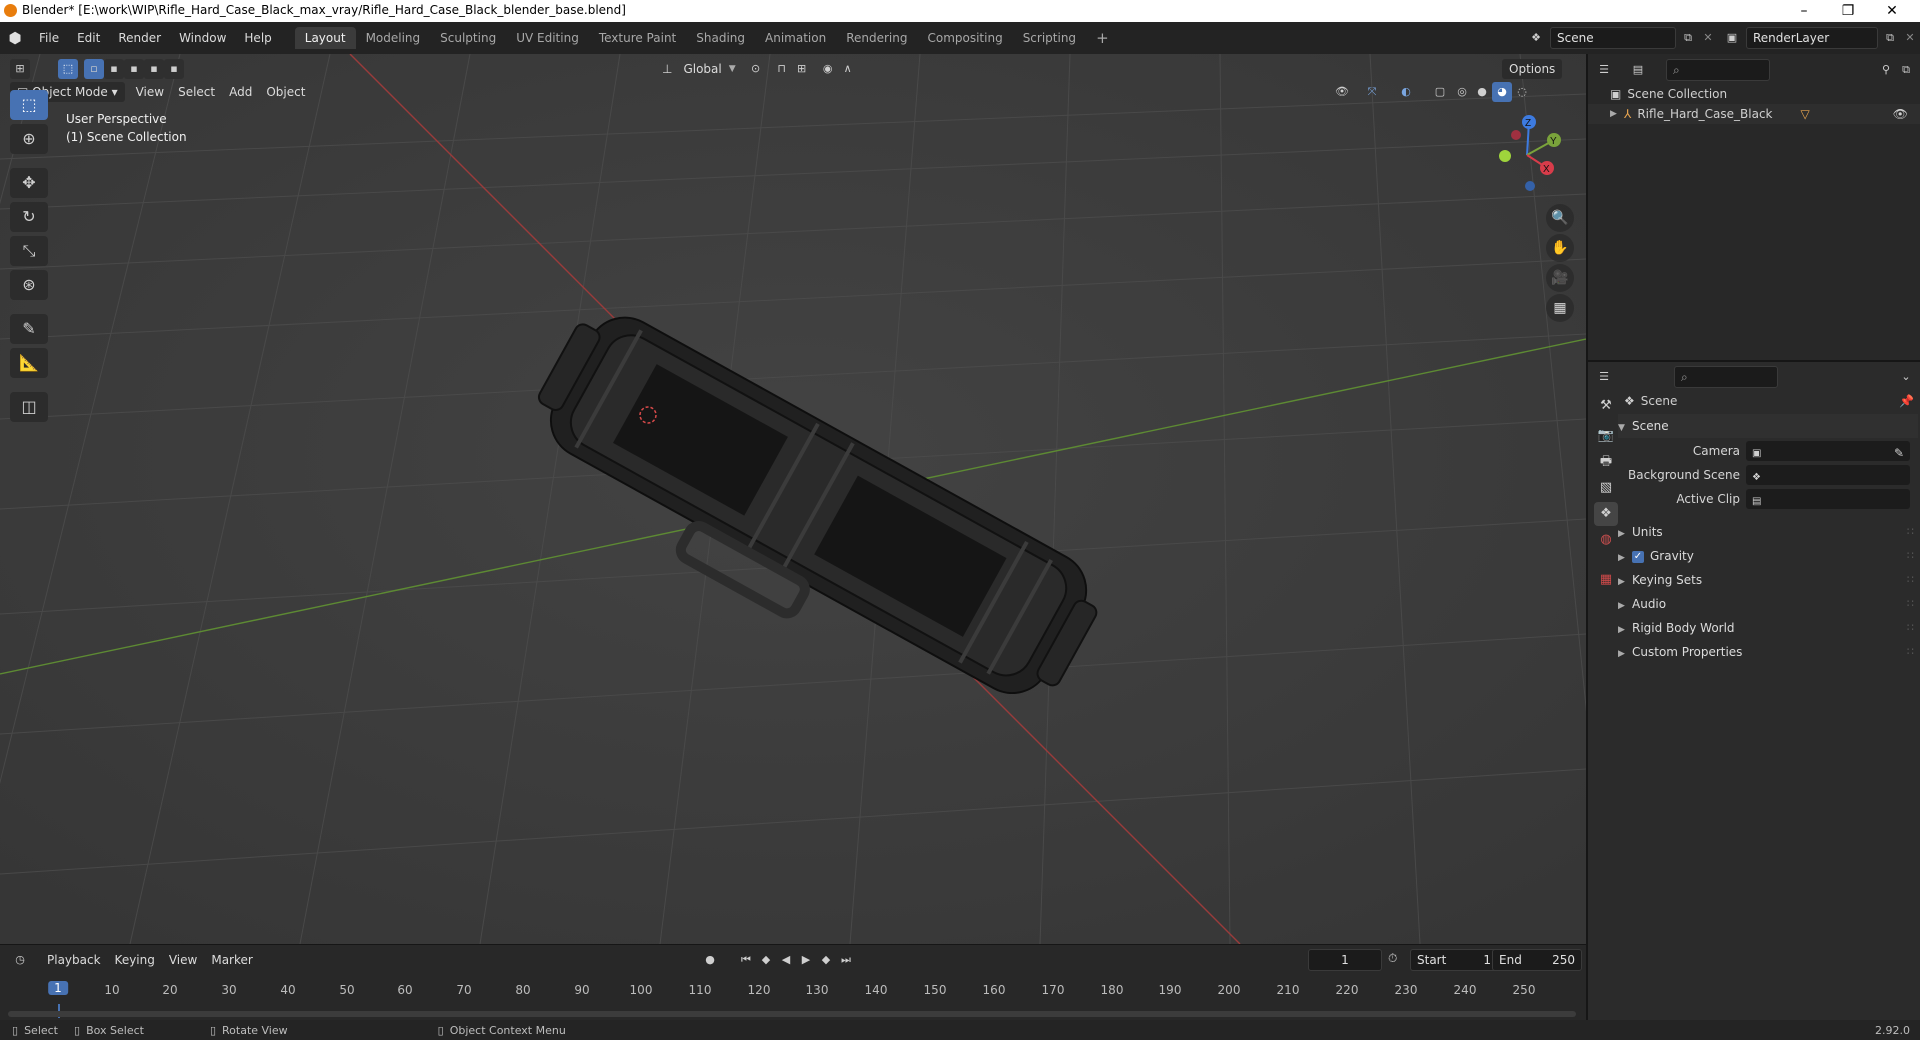  I want to click on eye-visibility-icon: 👁, so click(1900, 114).